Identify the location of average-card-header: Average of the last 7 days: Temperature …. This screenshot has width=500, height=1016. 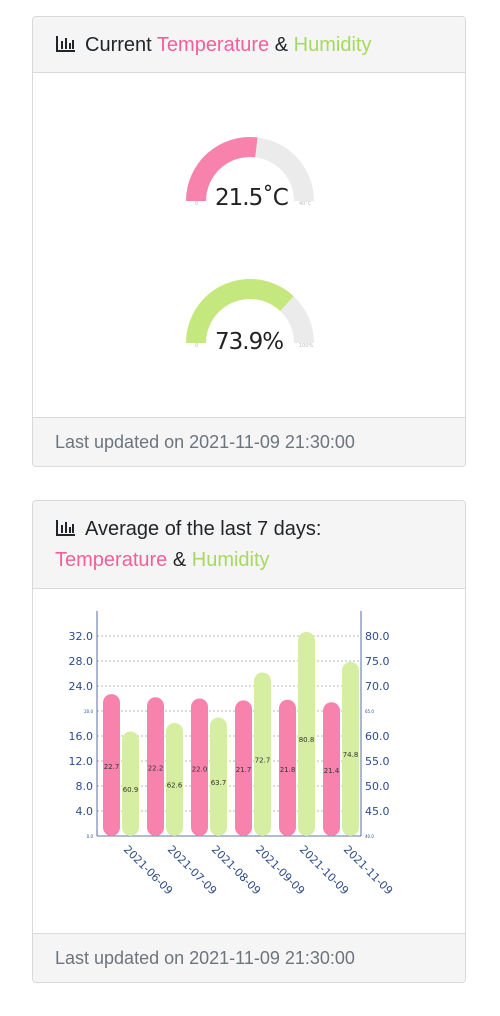
(249, 545).